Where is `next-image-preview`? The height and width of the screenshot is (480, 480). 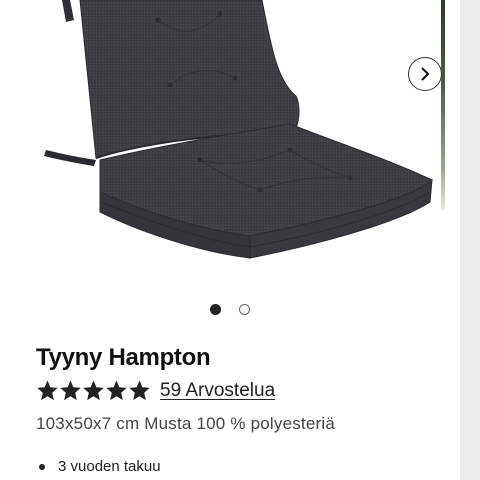 next-image-preview is located at coordinates (443, 105).